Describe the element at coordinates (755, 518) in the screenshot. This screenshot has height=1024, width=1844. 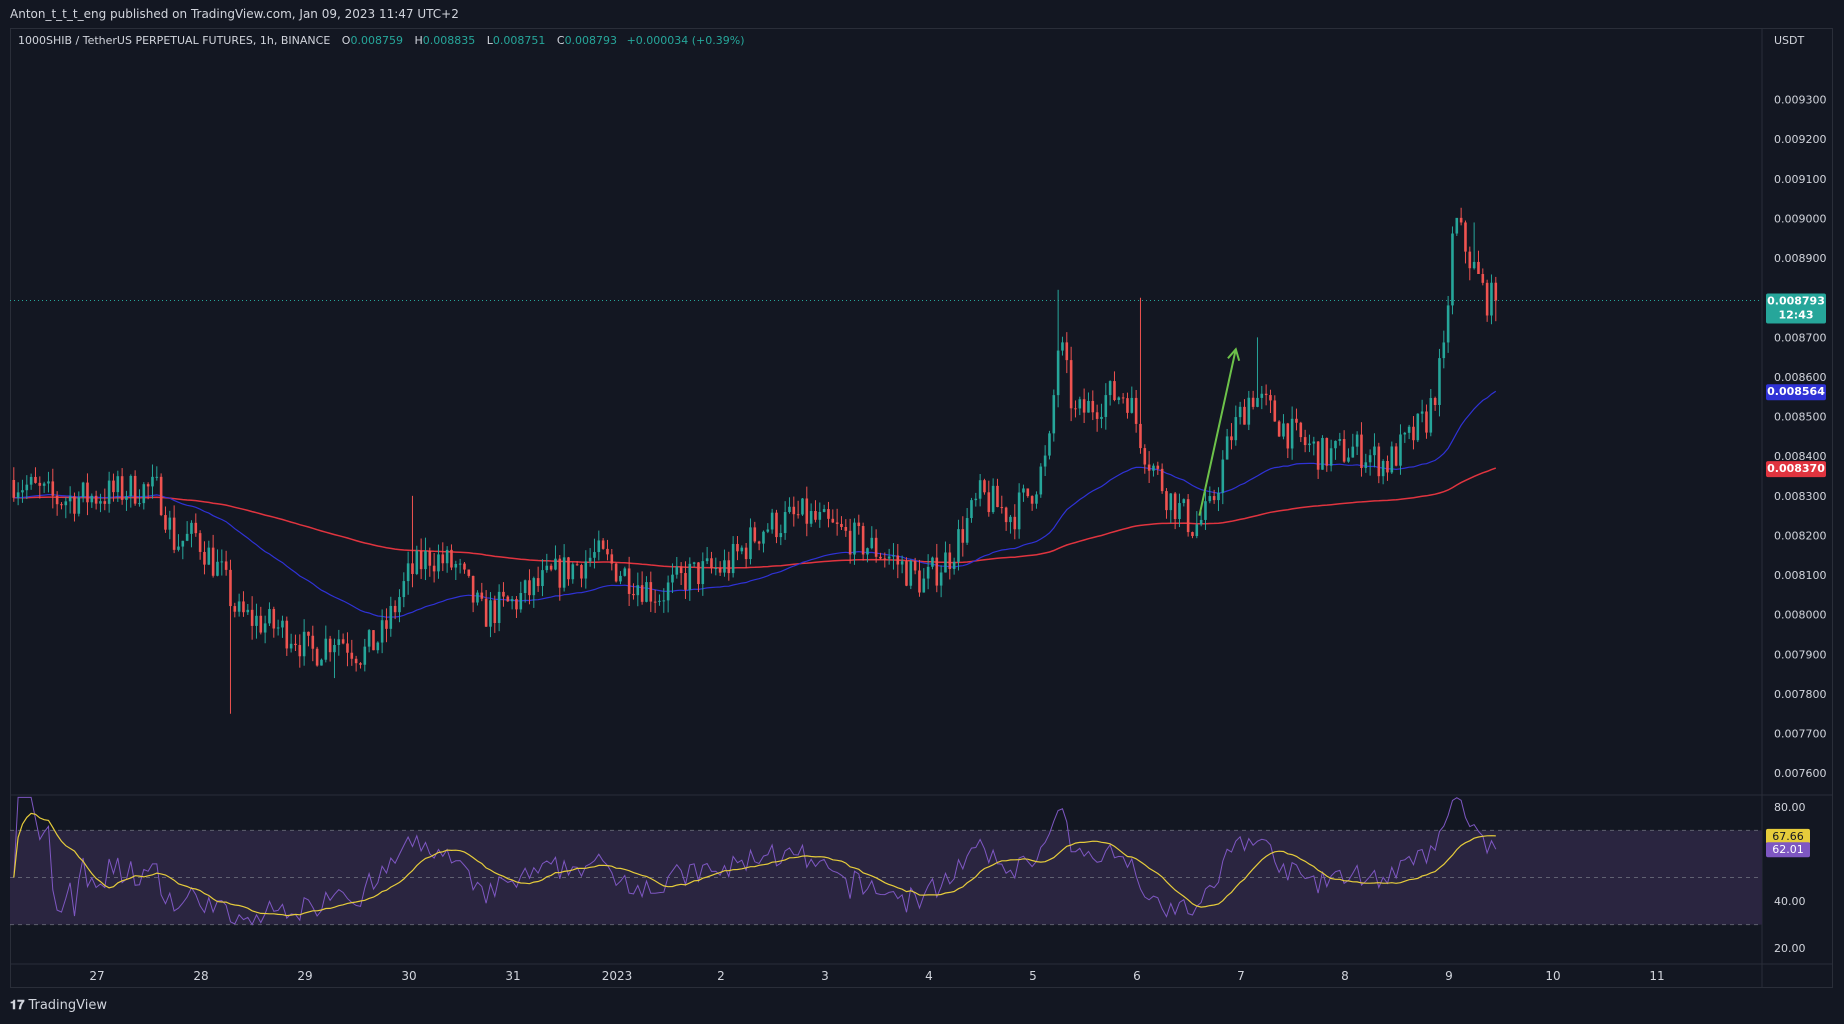
I see `ema-slow-line` at that location.